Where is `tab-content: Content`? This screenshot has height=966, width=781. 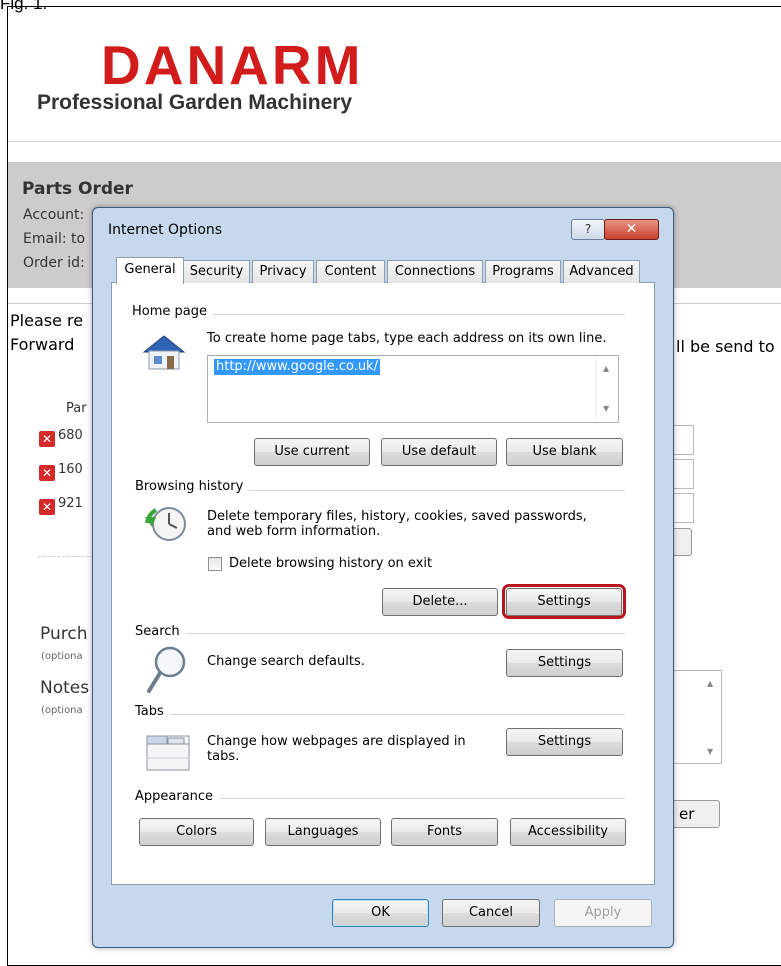 tab-content: Content is located at coordinates (350, 271).